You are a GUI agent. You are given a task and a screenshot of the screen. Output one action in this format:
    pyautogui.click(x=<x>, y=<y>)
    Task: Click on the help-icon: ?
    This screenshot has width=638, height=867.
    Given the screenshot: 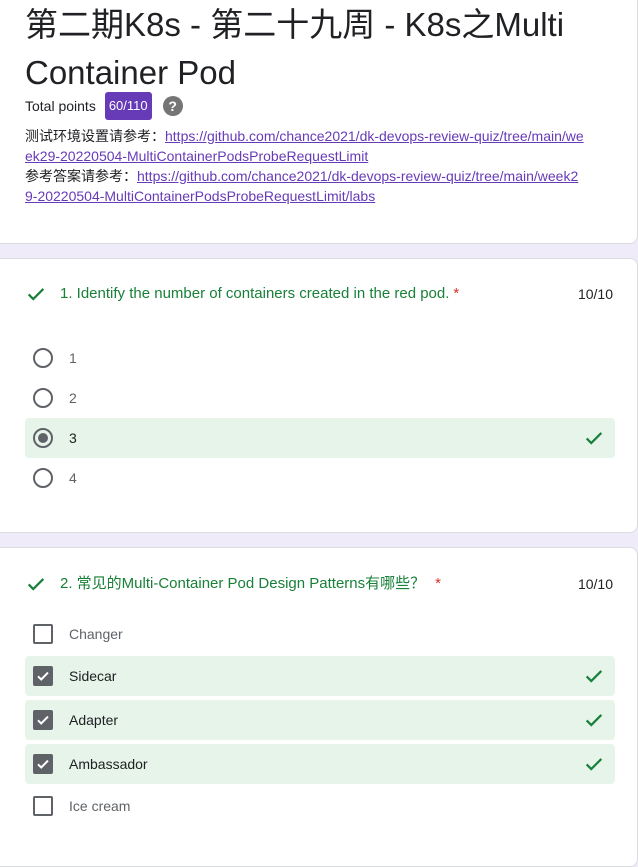 What is the action you would take?
    pyautogui.click(x=172, y=106)
    